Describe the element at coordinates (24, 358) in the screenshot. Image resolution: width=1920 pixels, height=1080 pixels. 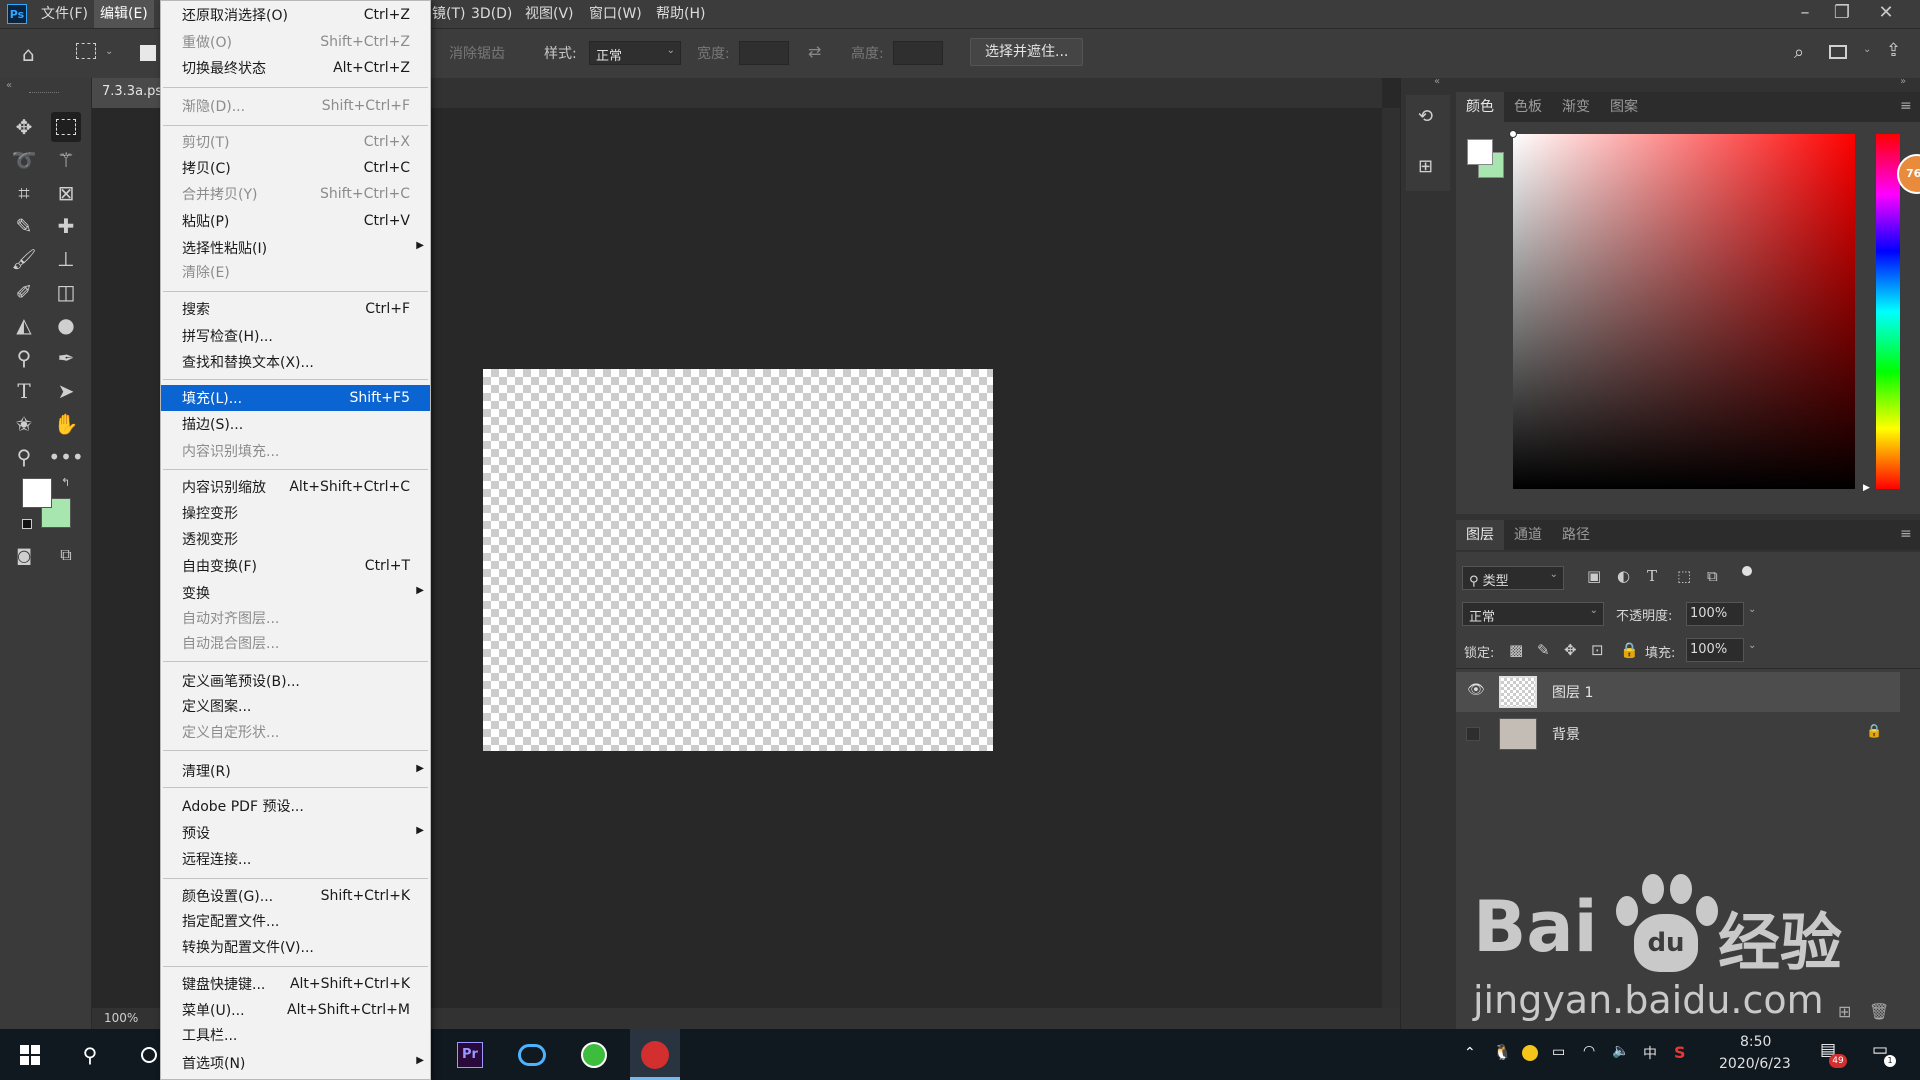
I see `dodge-tool-icon: ⚲` at that location.